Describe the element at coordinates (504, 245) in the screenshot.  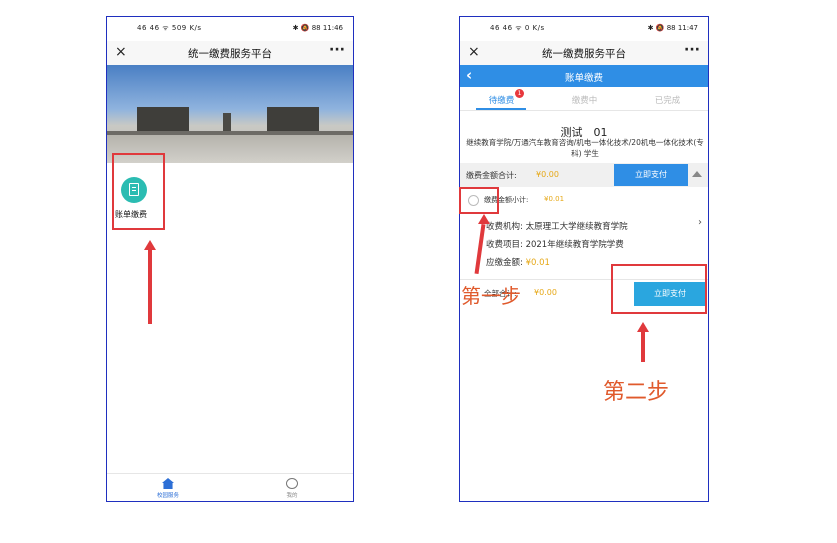
I see `fee-item-label: 收费项目:` at that location.